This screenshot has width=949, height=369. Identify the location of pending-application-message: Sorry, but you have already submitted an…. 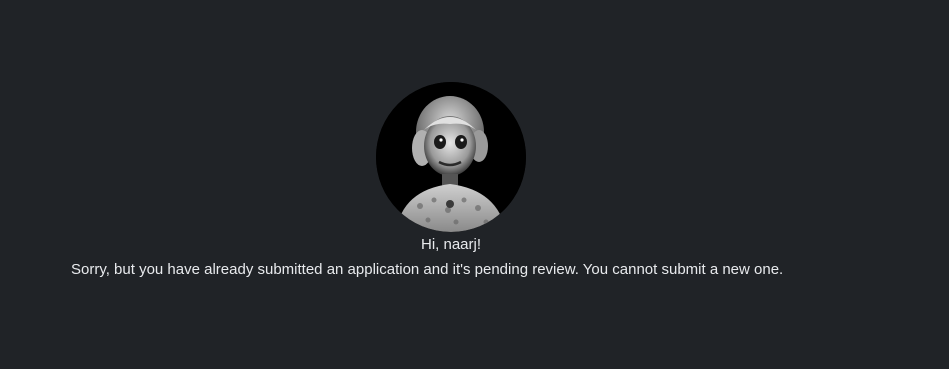
(427, 269).